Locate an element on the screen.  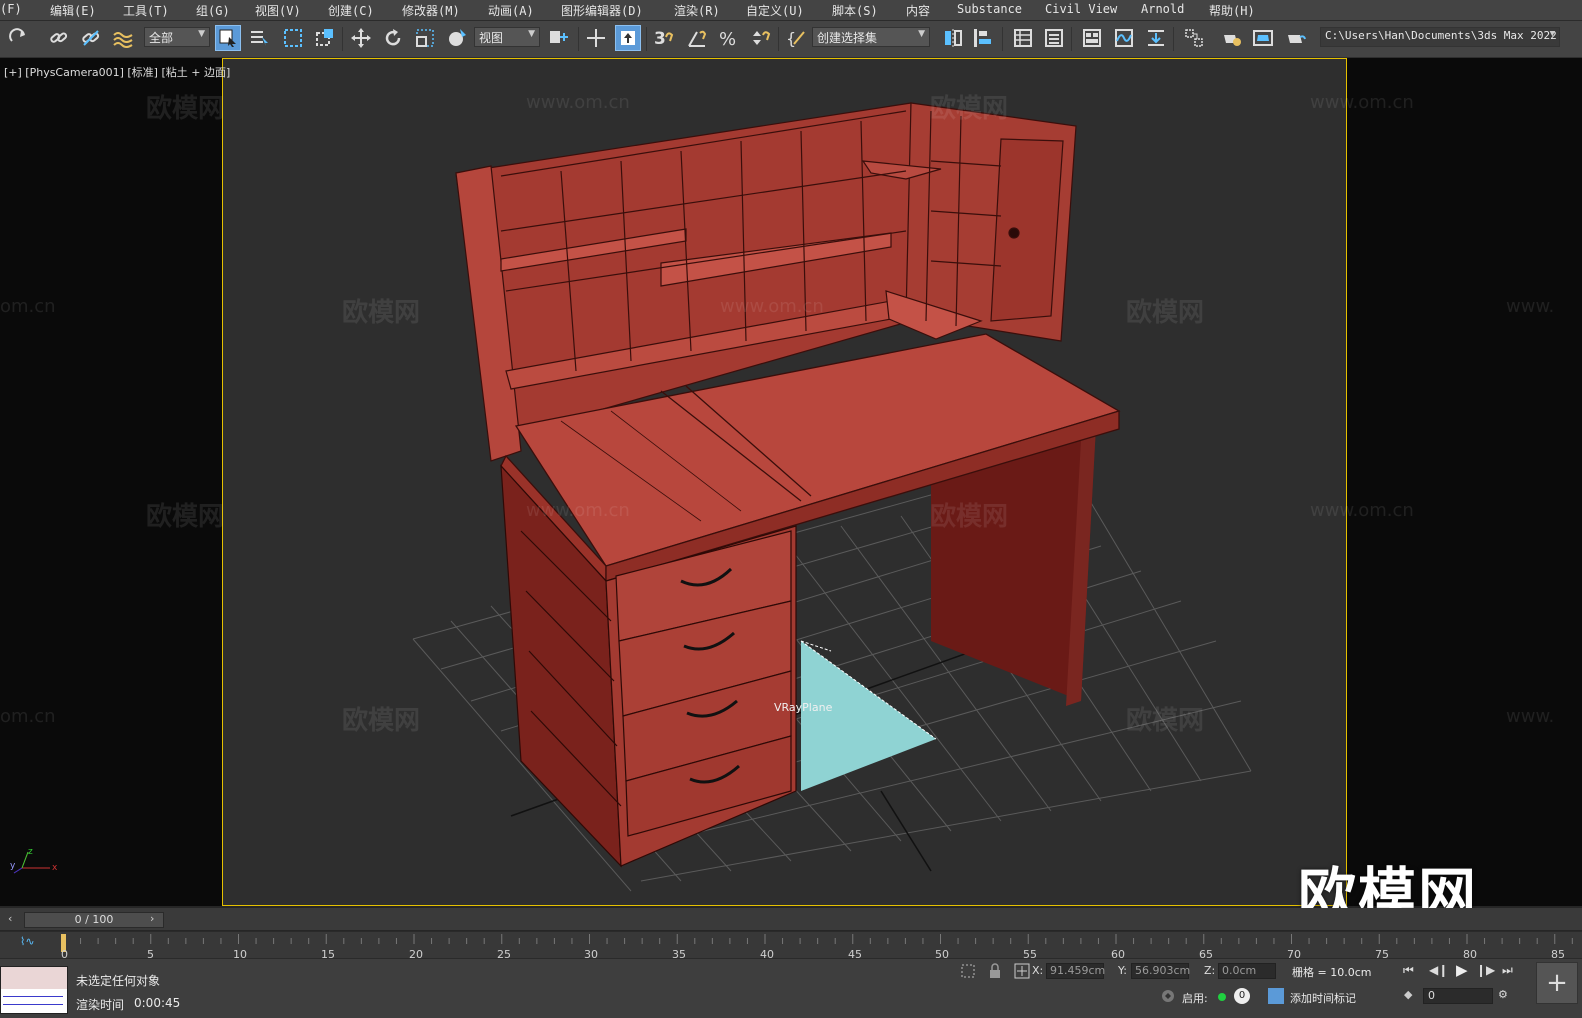
percent-snap-icon: % is located at coordinates (729, 38).